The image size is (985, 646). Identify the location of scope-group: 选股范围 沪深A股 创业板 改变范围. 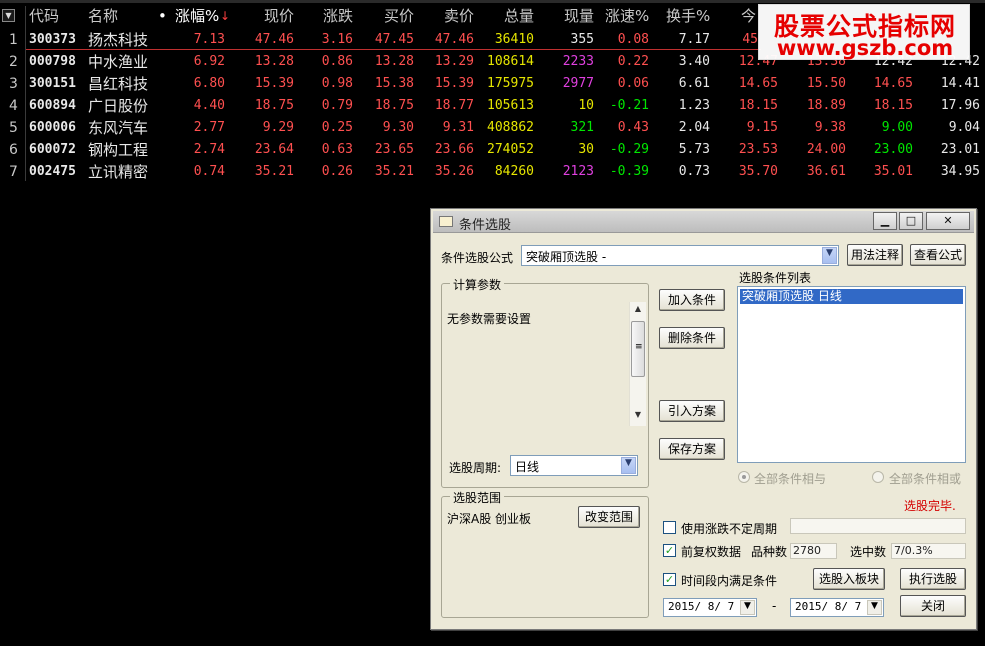
(545, 553).